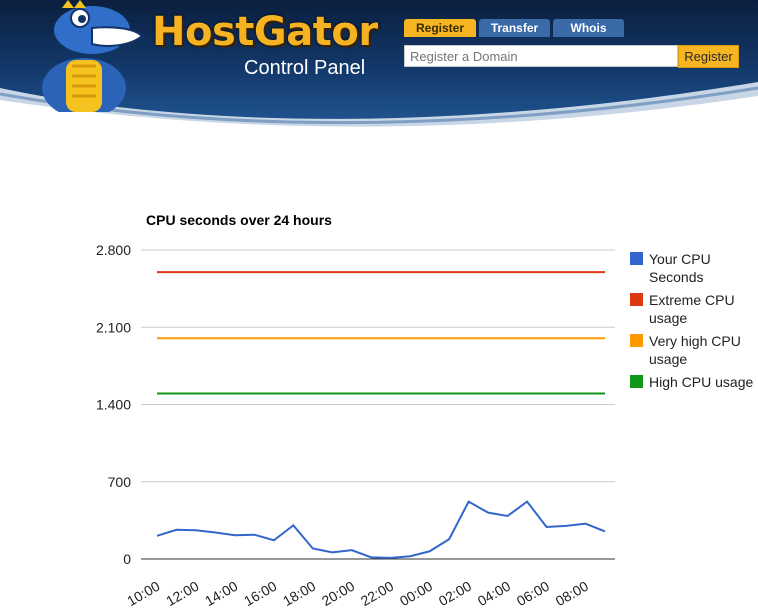  What do you see at coordinates (494, 593) in the screenshot?
I see `x-tick-label: 04:00` at bounding box center [494, 593].